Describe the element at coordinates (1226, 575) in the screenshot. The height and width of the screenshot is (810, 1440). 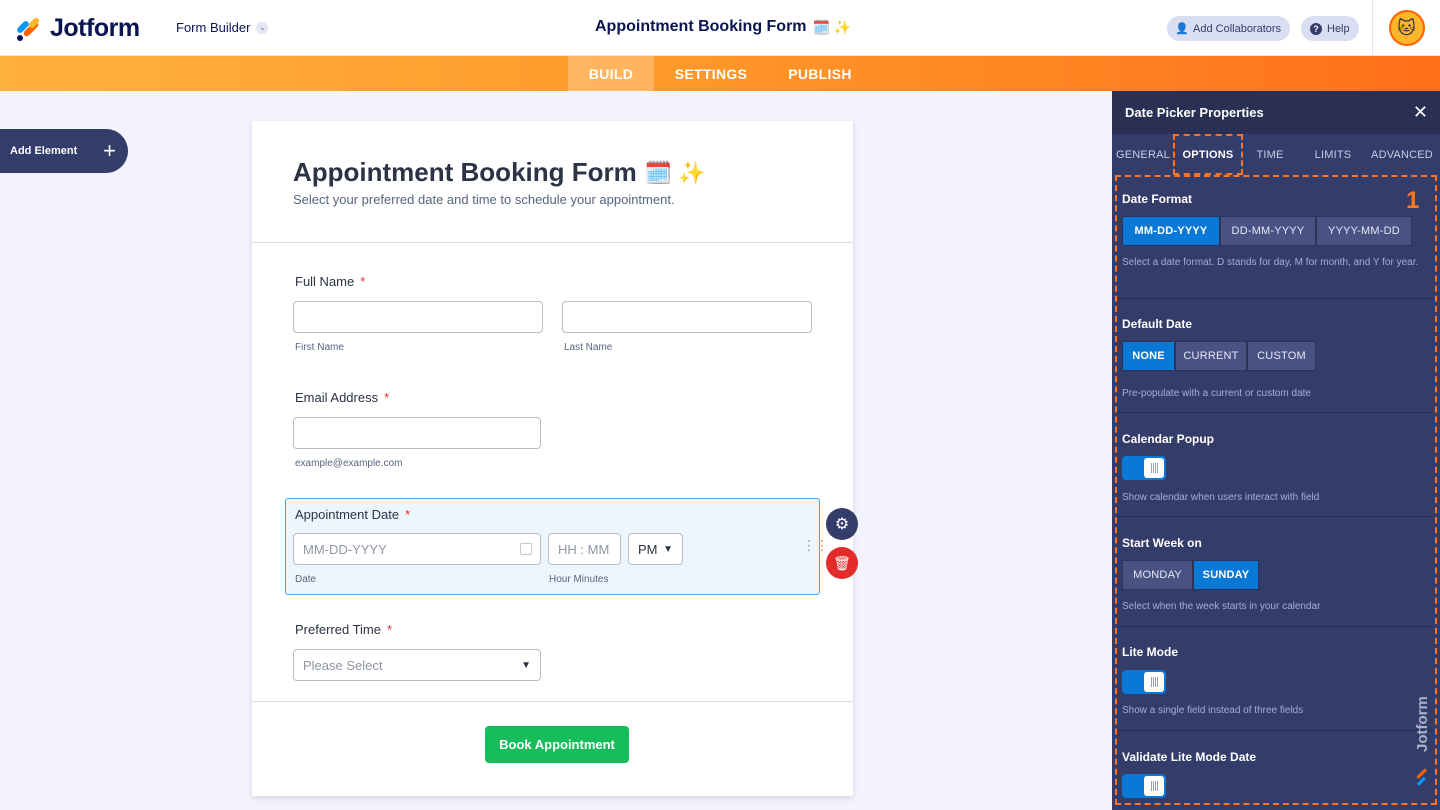
I see `start-week-option: SUNDAY` at that location.